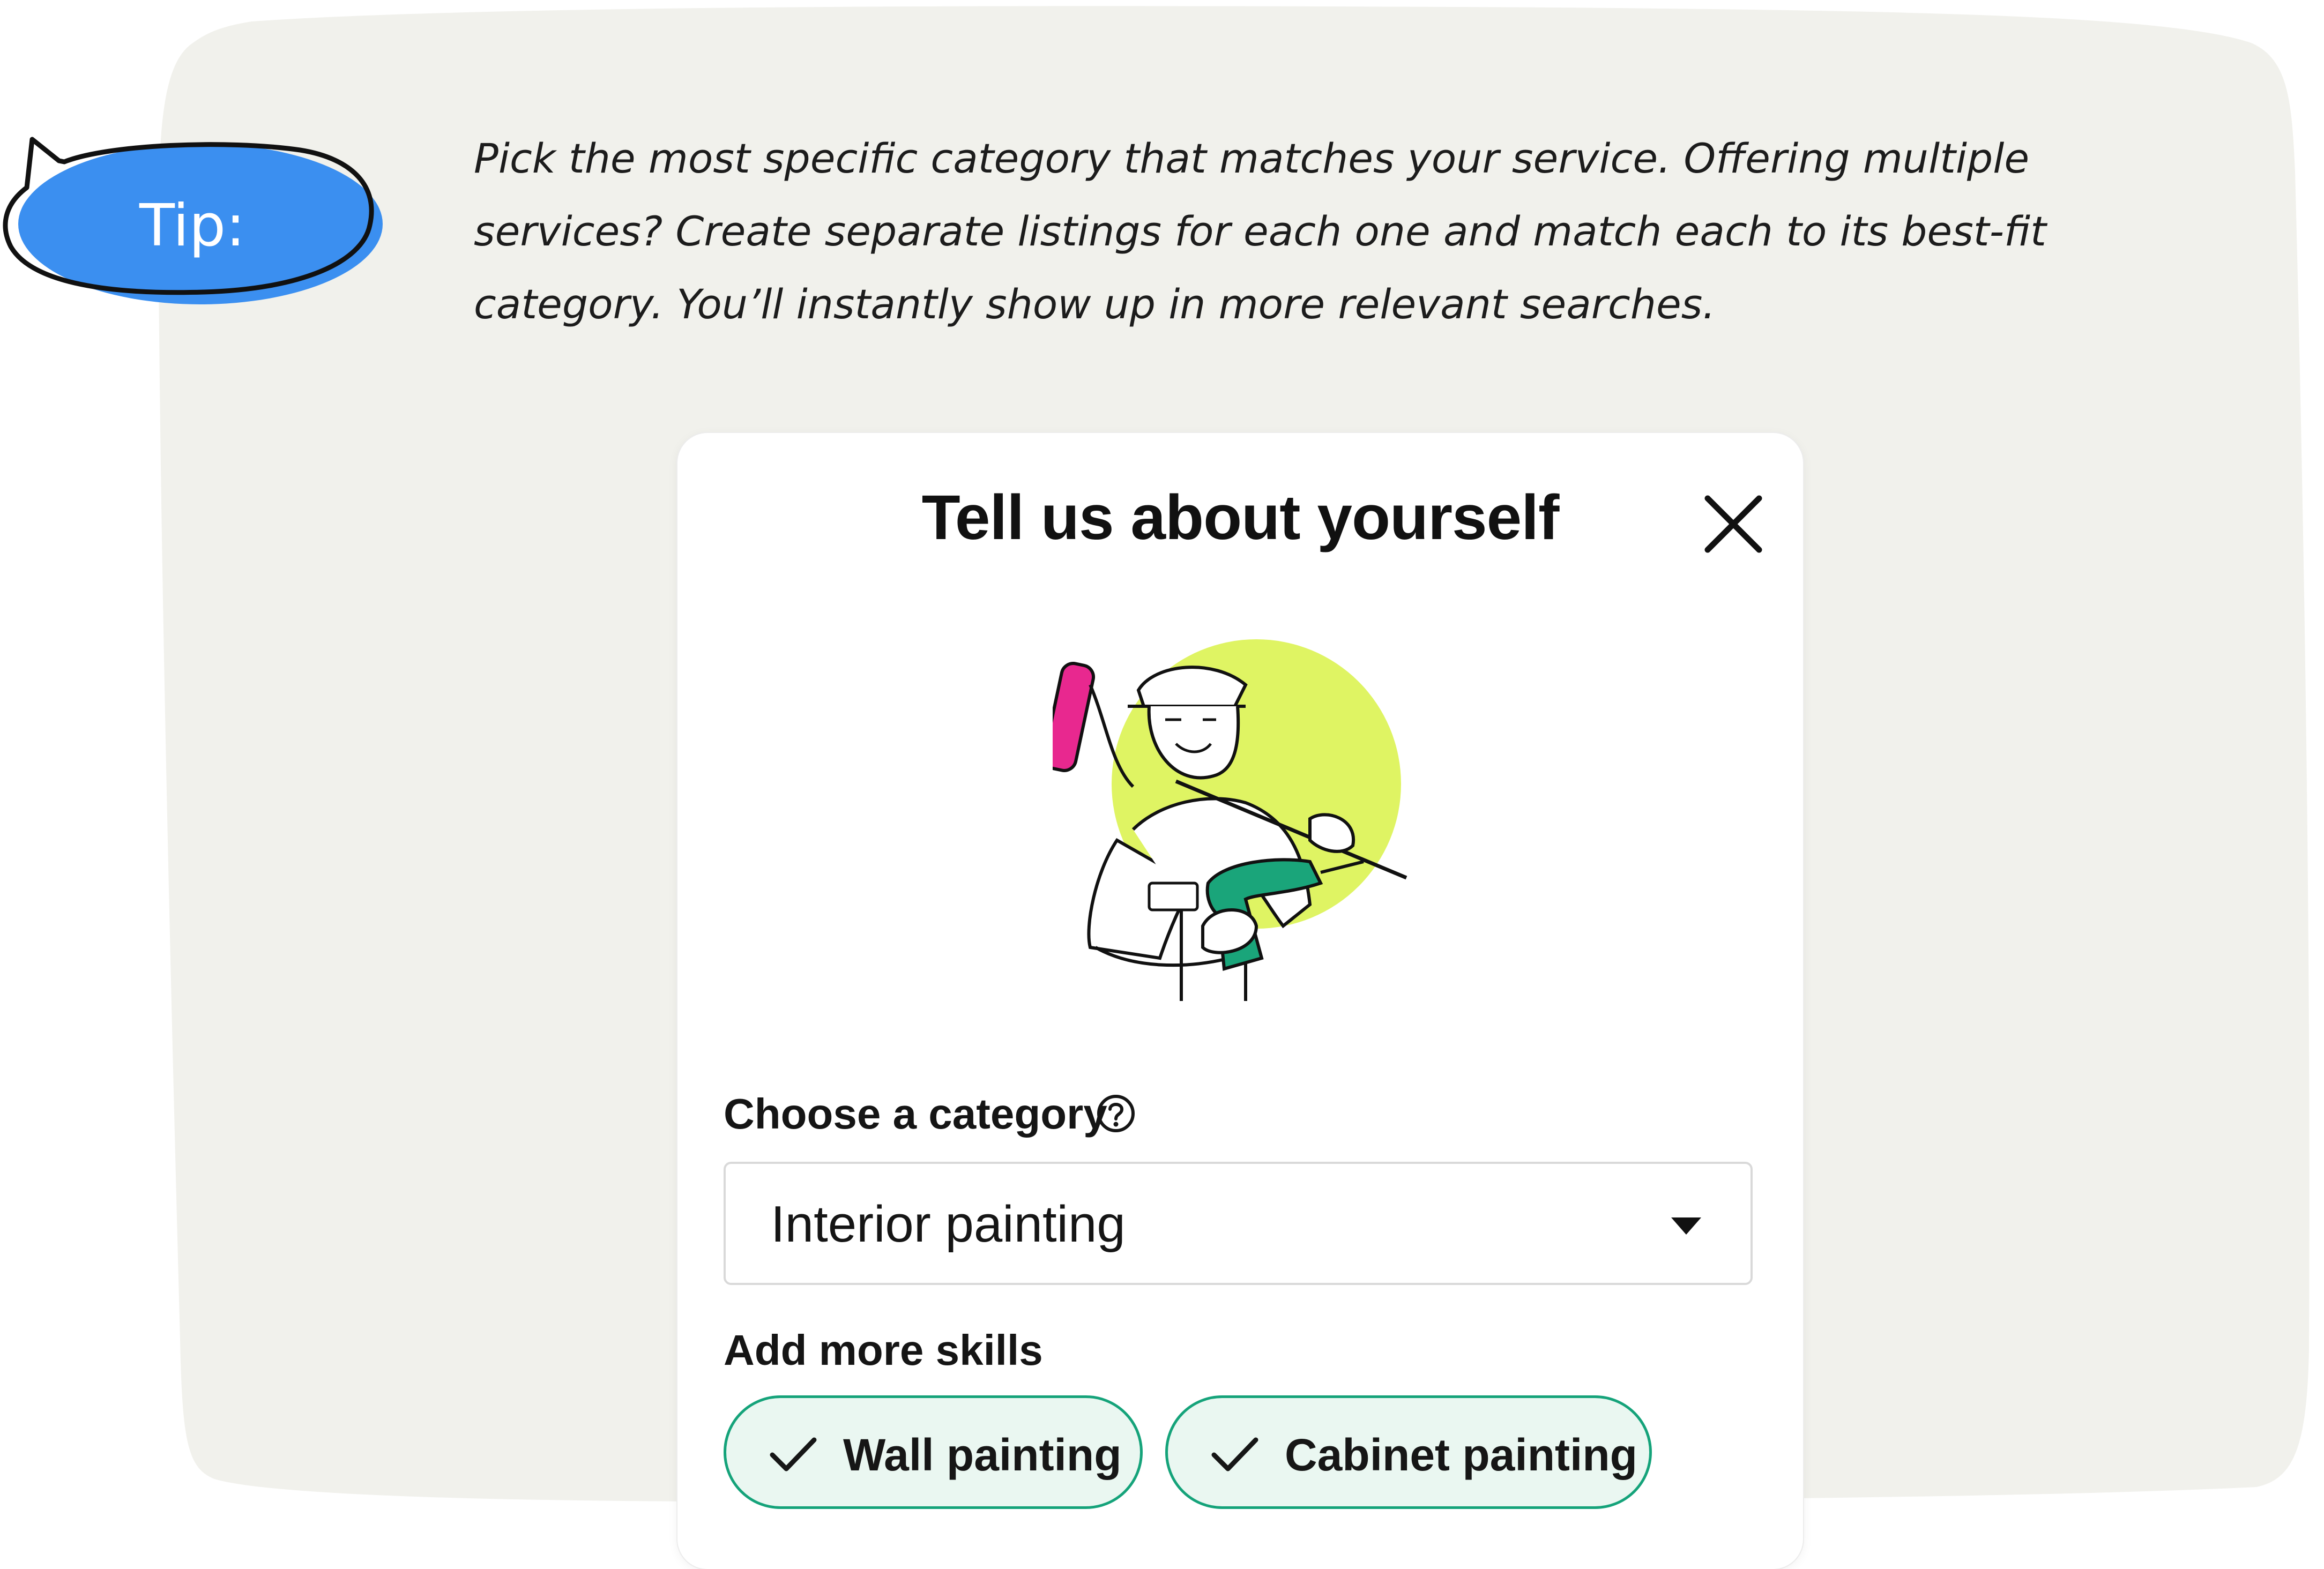  Describe the element at coordinates (983, 1455) in the screenshot. I see `skill-chip-label: Wall painting` at that location.